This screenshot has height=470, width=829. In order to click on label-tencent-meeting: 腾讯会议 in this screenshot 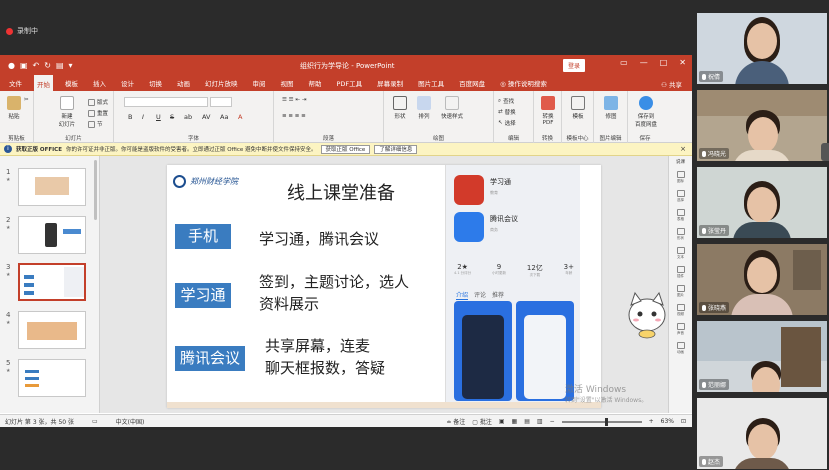, I will do `click(210, 358)`.